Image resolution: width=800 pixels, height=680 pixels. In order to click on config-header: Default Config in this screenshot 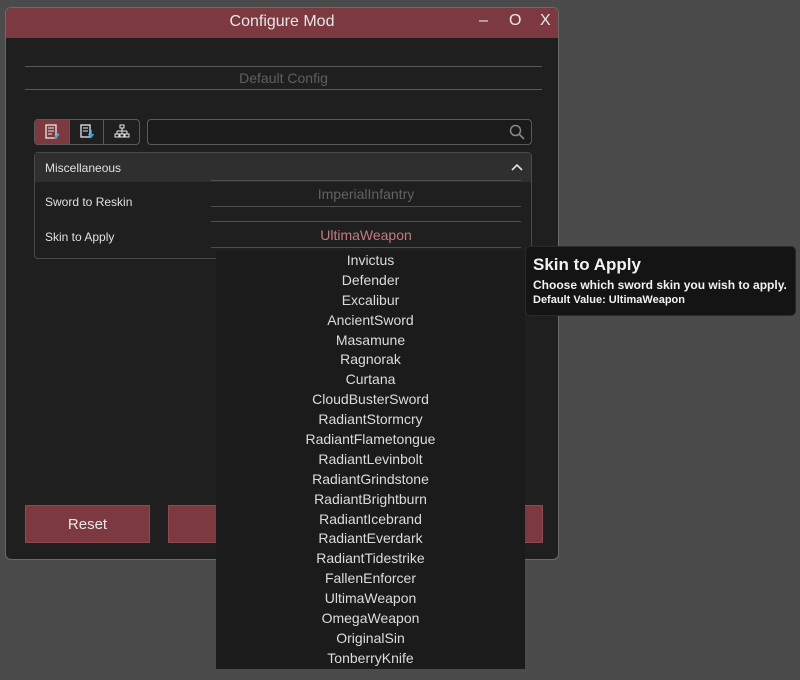, I will do `click(283, 78)`.